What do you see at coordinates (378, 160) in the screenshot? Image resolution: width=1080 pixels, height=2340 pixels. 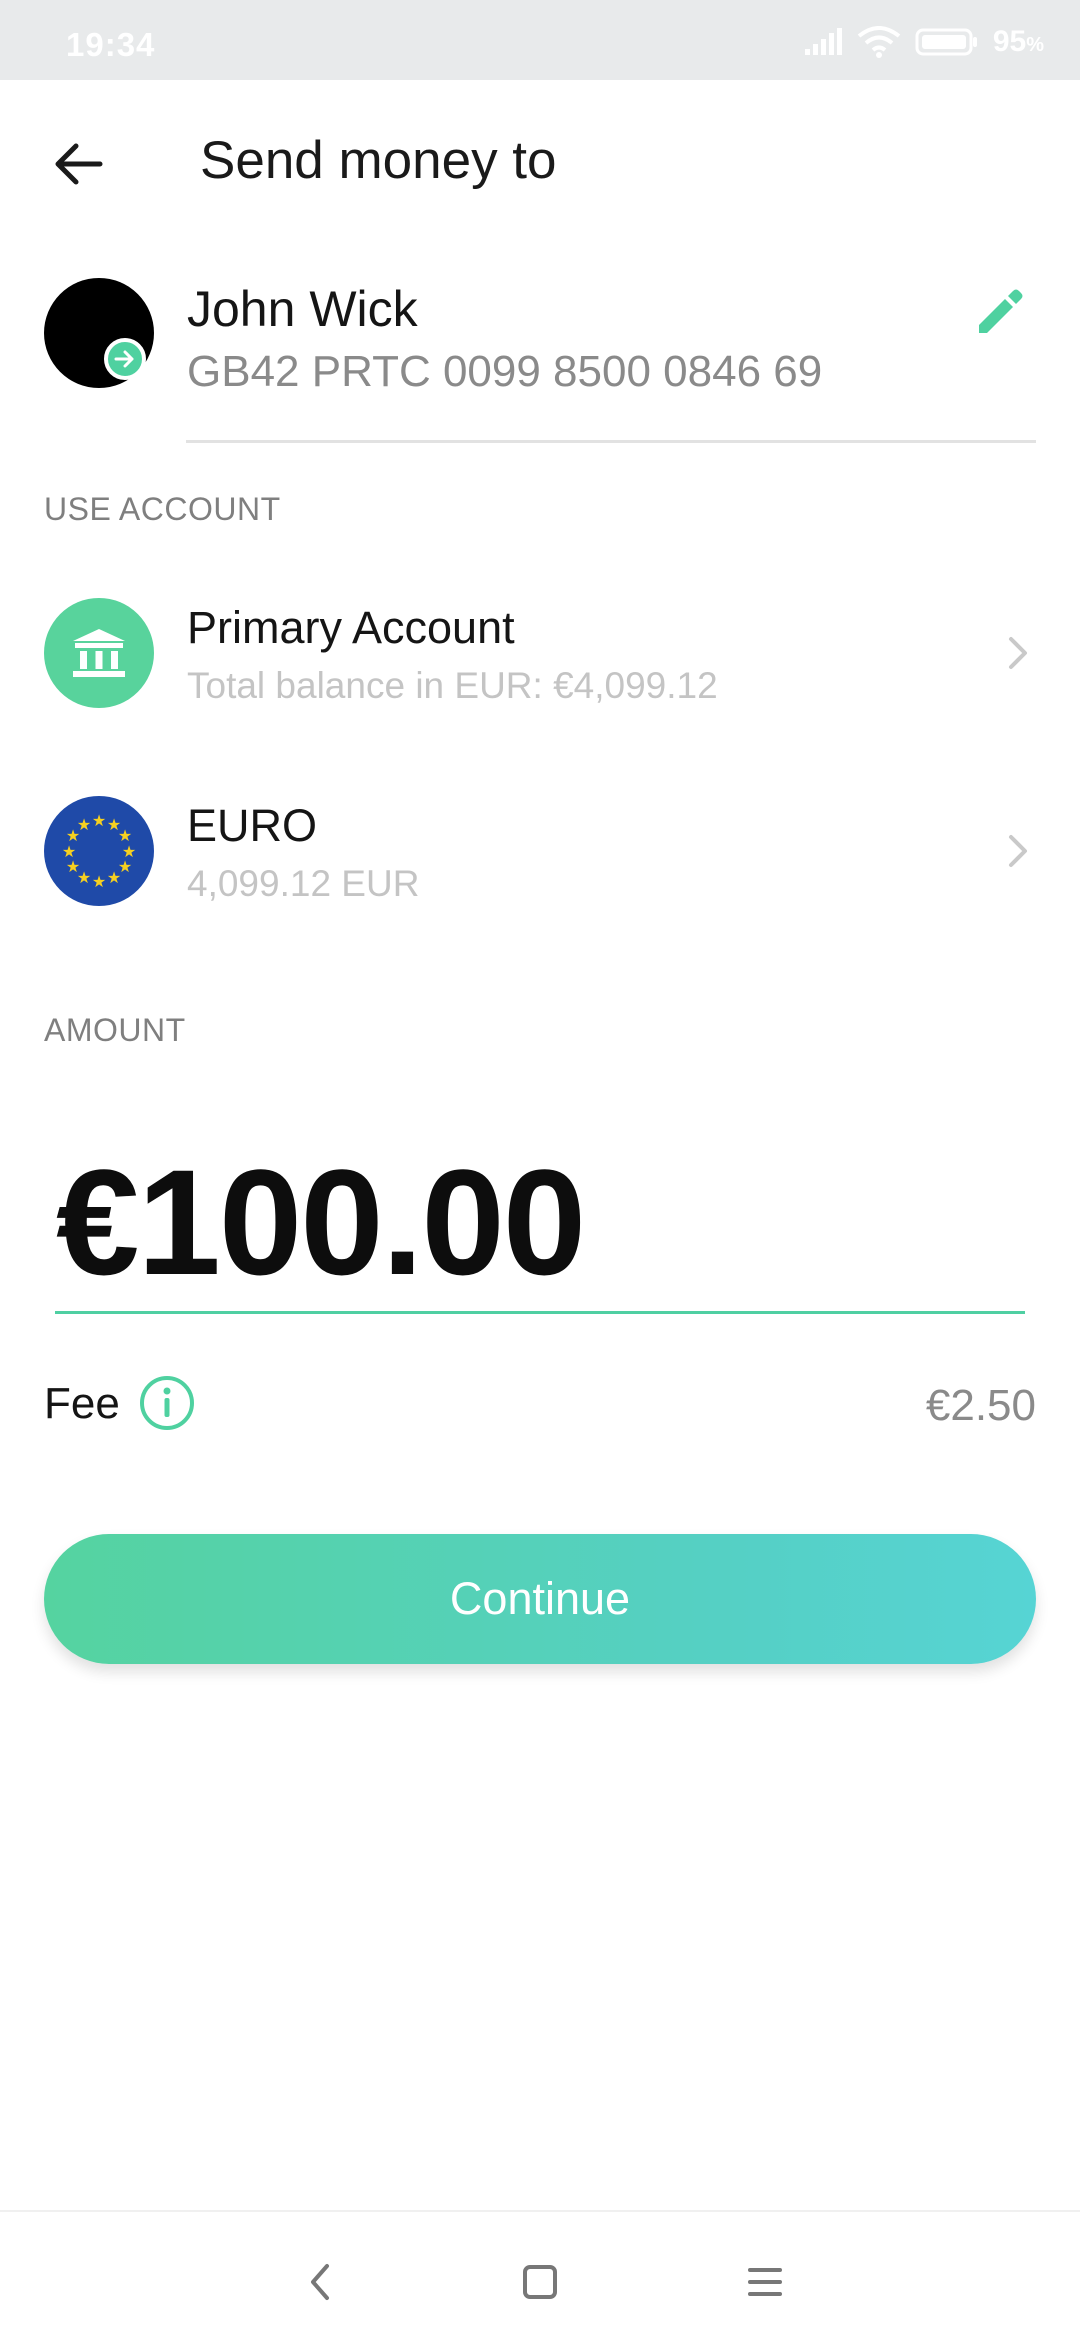 I see `page-title: Send money to` at bounding box center [378, 160].